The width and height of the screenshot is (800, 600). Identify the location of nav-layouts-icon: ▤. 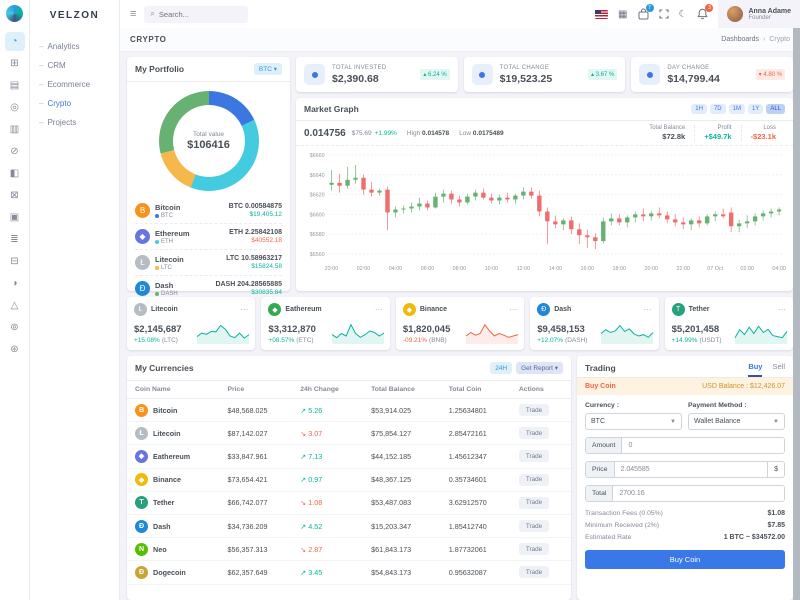
(15, 85).